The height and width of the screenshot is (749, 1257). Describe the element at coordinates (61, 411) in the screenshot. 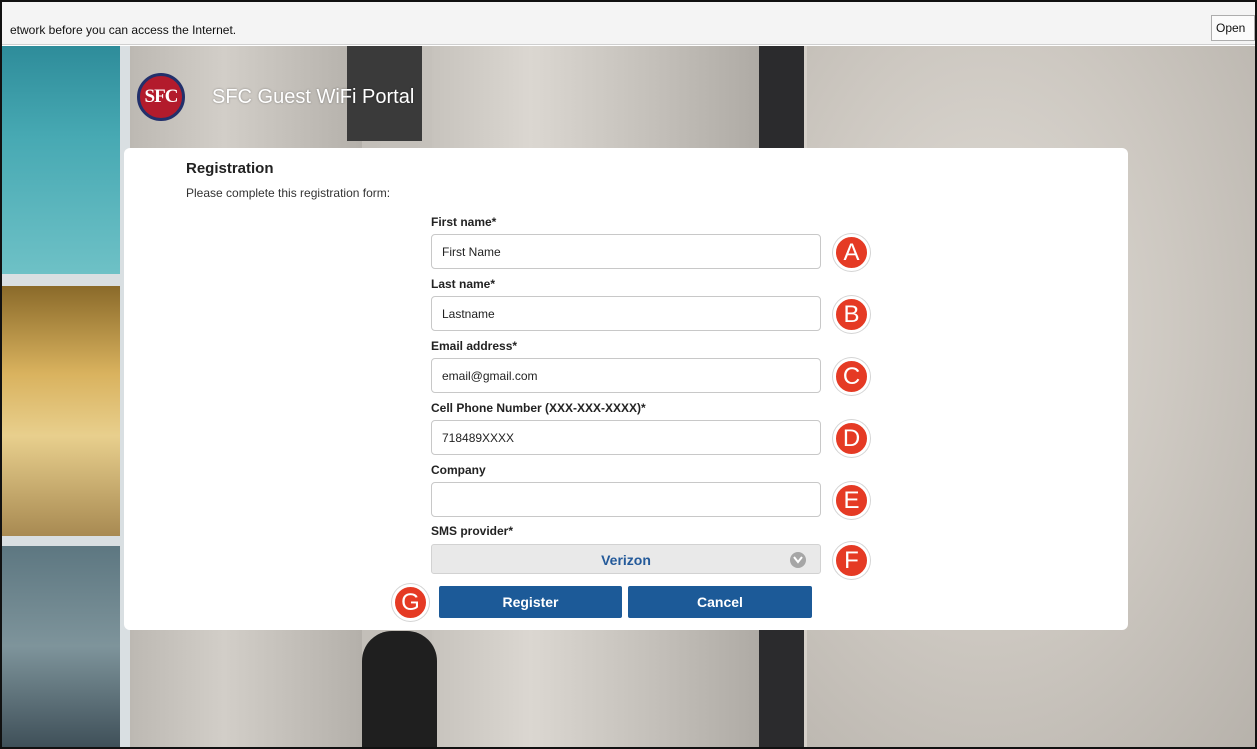

I see `window-glass-middle` at that location.